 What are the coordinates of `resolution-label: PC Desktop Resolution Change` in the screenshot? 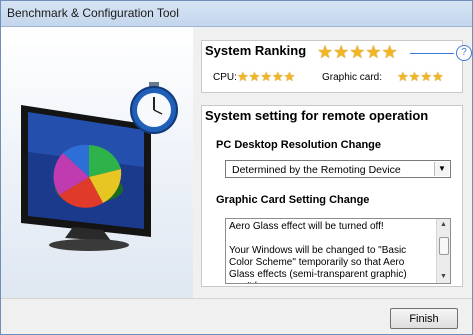 It's located at (299, 145).